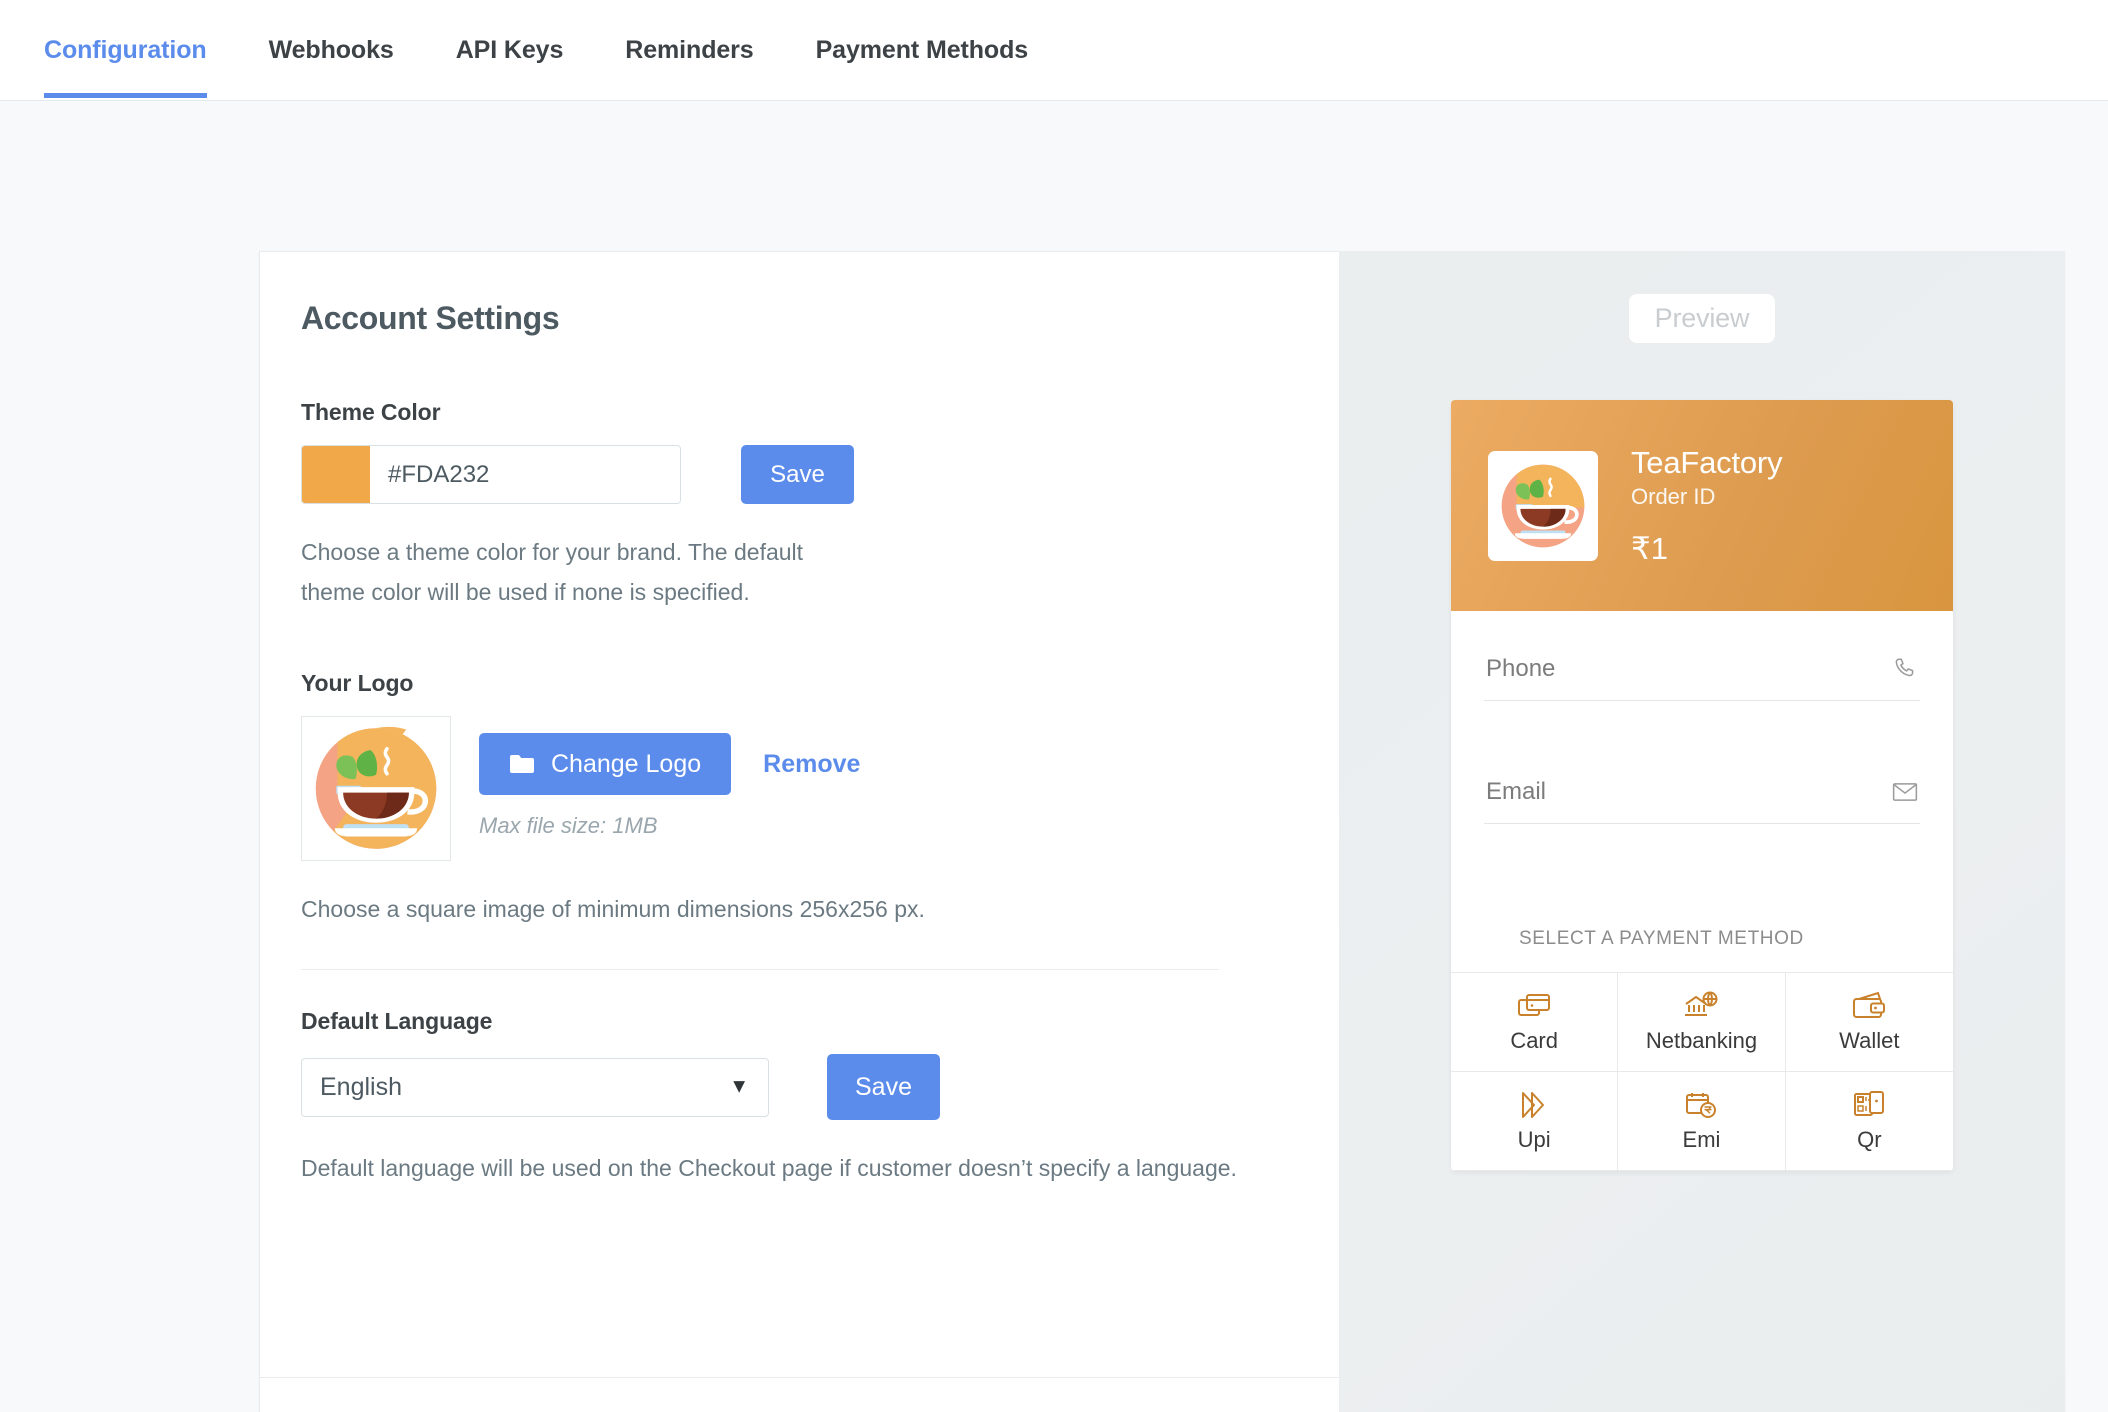 The width and height of the screenshot is (2108, 1412). What do you see at coordinates (1869, 1022) in the screenshot?
I see `payment-method-wallet: Wallet` at bounding box center [1869, 1022].